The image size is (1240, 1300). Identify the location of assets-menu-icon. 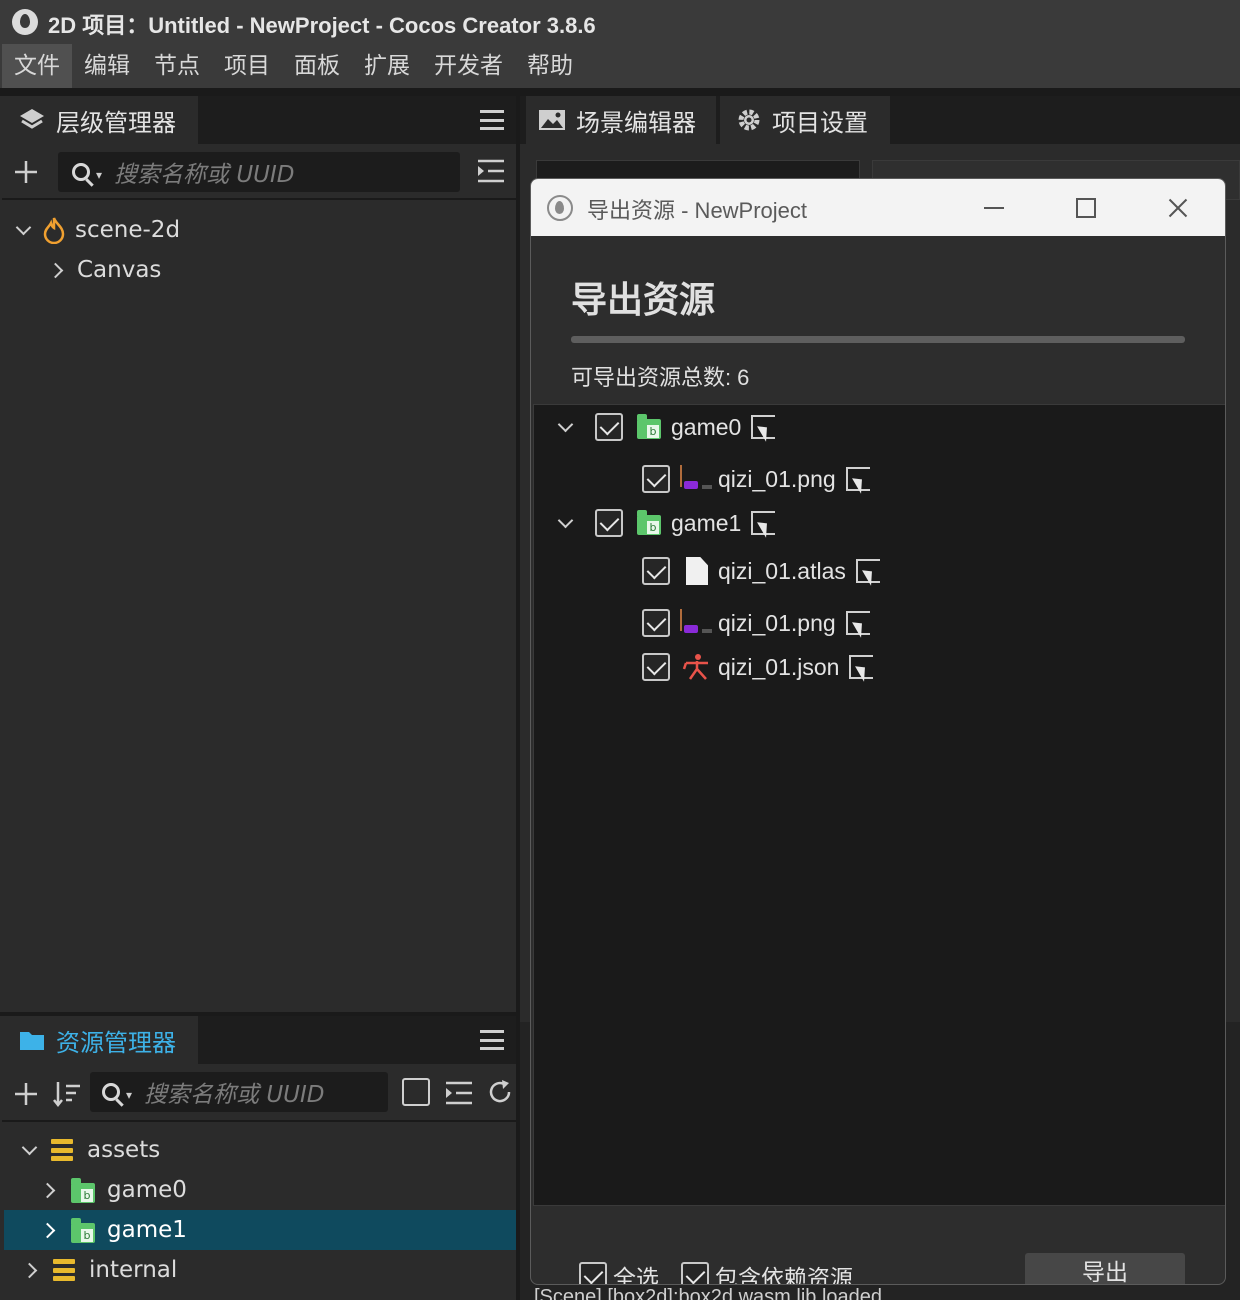
(492, 1040).